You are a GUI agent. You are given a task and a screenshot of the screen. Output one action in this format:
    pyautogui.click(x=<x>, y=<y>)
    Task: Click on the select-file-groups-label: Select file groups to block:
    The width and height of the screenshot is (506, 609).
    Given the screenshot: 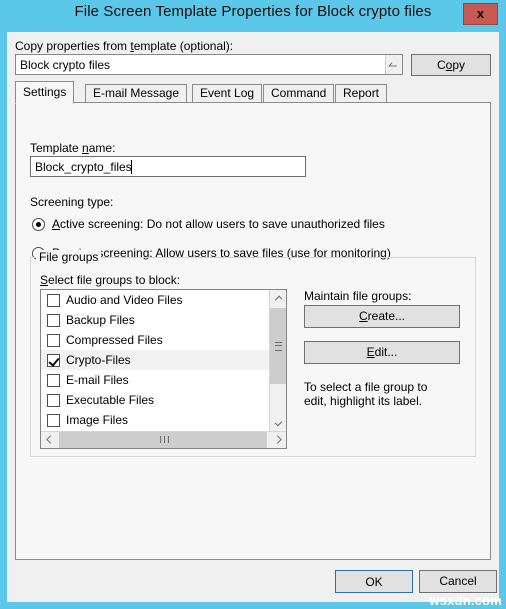 What is the action you would take?
    pyautogui.click(x=110, y=280)
    